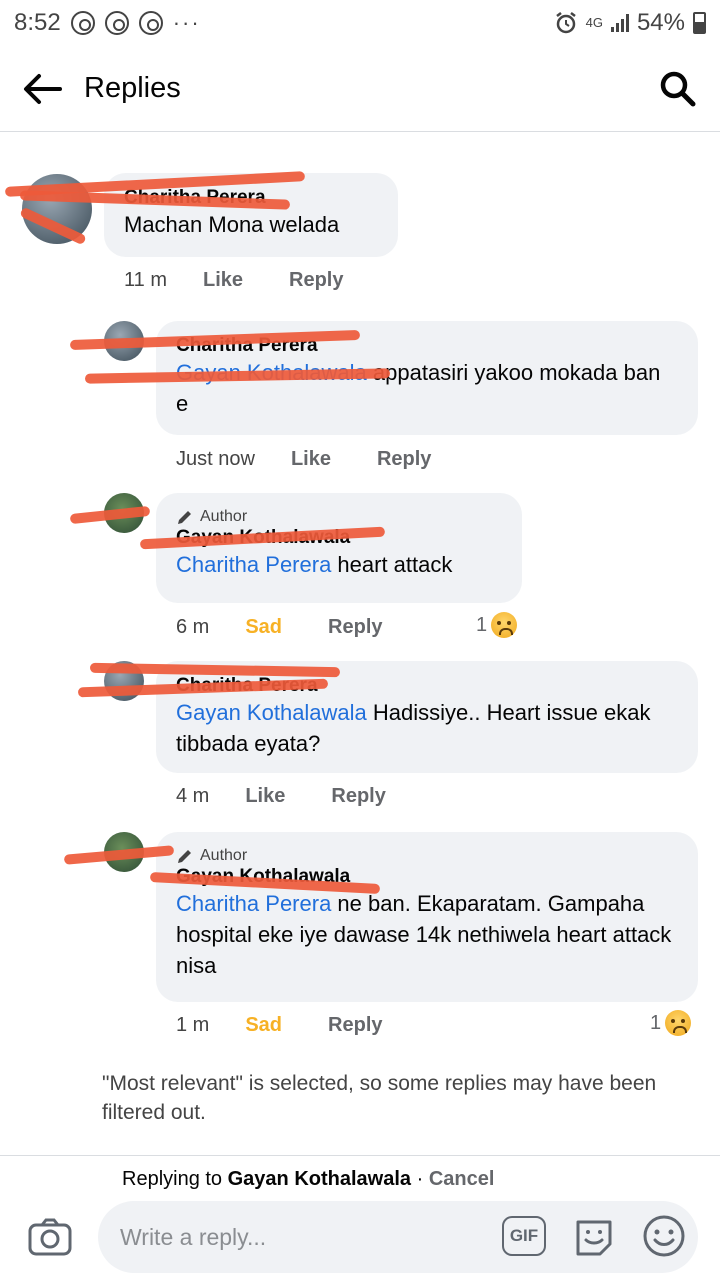  I want to click on comment-time: 6 m, so click(193, 627).